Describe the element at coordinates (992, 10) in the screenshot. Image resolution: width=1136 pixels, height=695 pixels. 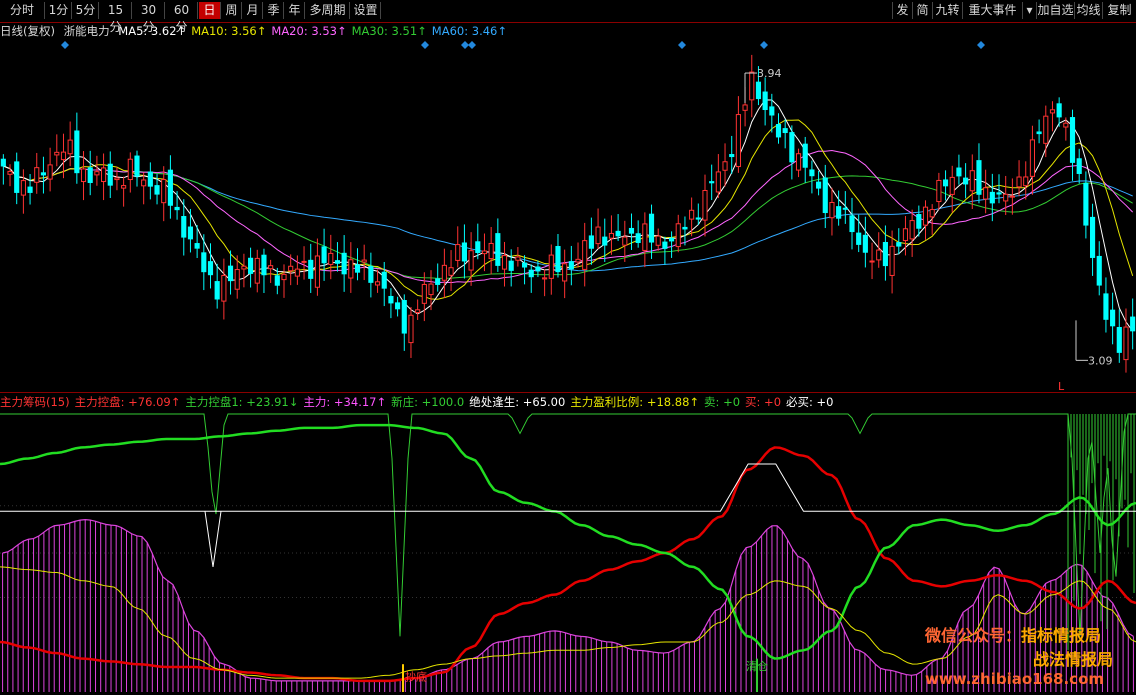
I see `toolbar-right-button-3: 重大事件` at that location.